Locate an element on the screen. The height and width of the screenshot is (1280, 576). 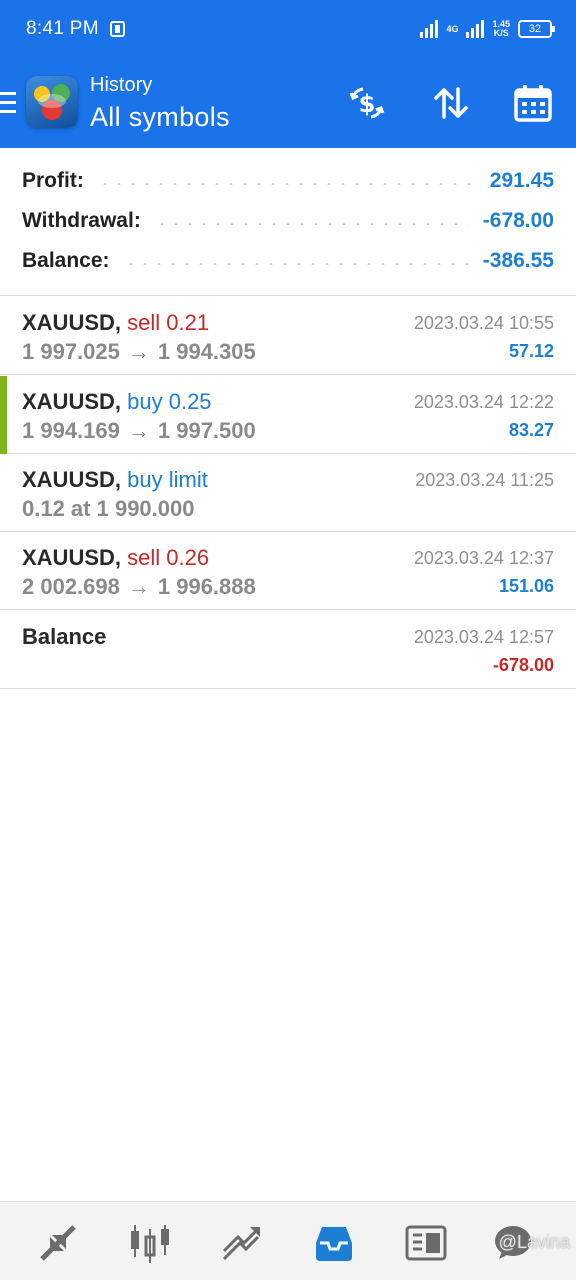
deal-prices: 1 994.169 → 1 997.500 is located at coordinates (139, 431).